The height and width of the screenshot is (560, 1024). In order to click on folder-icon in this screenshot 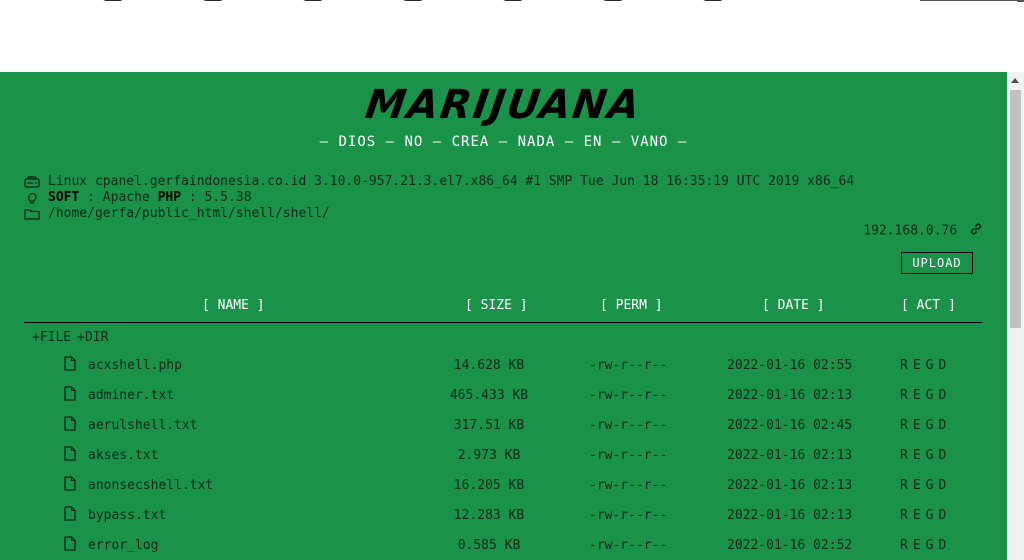, I will do `click(32, 214)`.